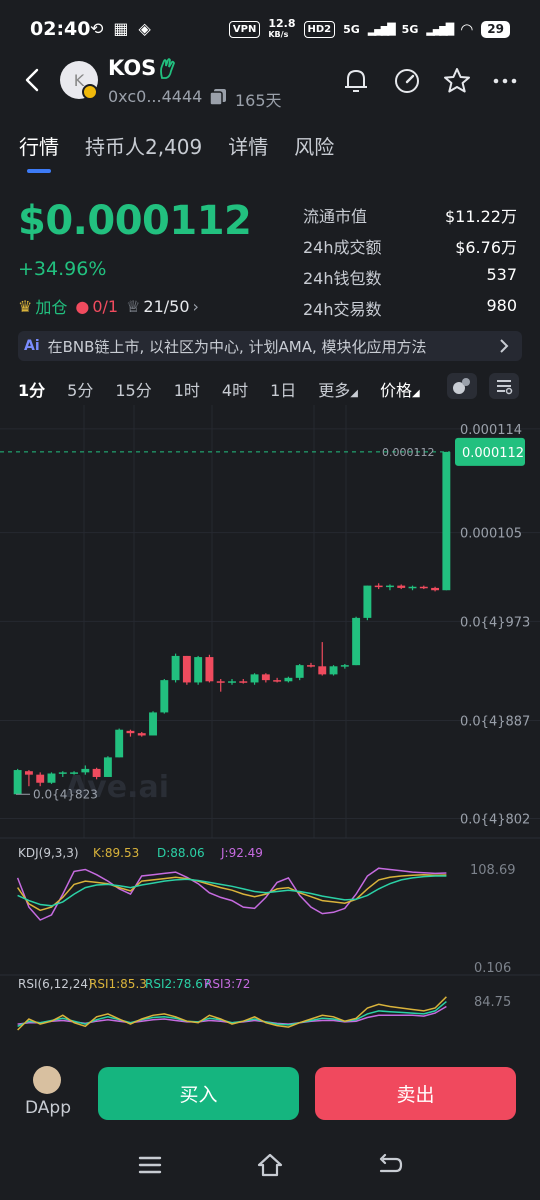 This screenshot has width=540, height=1200. What do you see at coordinates (495, 819) in the screenshot?
I see `y-tick-label: 0.0{4}802` at bounding box center [495, 819].